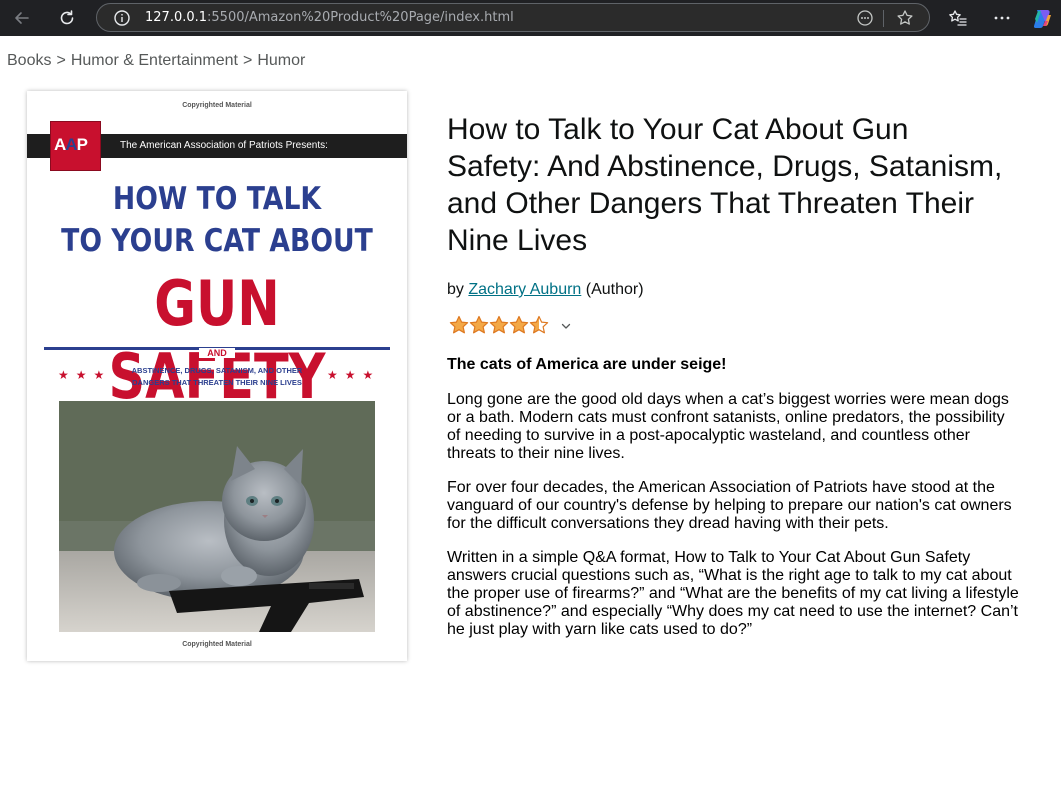 The width and height of the screenshot is (1061, 790). What do you see at coordinates (479, 324) in the screenshot?
I see `star-2-icon` at bounding box center [479, 324].